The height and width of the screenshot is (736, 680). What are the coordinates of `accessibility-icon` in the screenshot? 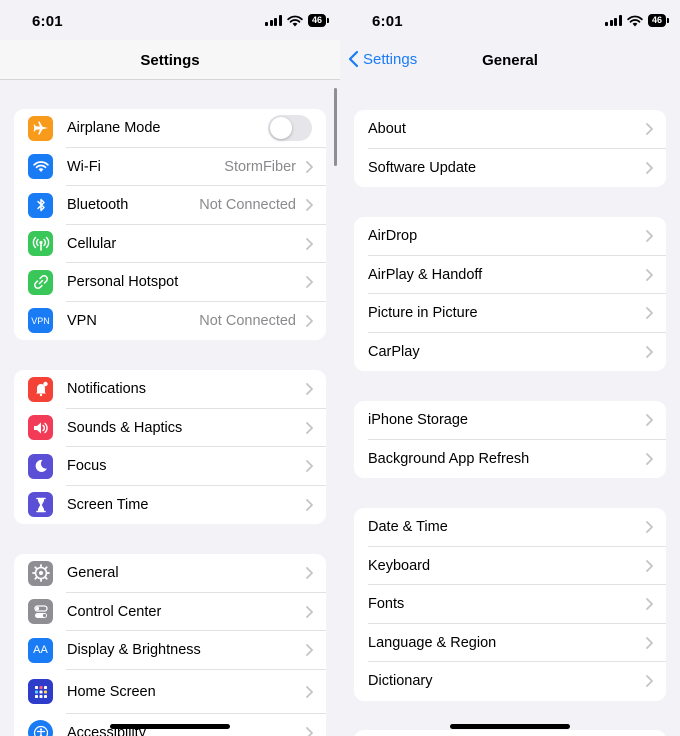 It's located at (40, 728).